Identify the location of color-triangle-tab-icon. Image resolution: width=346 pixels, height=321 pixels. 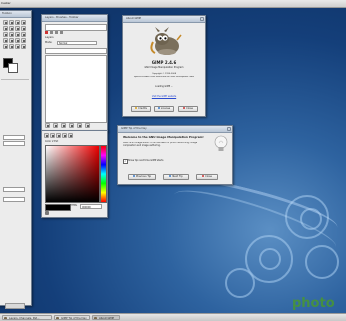
(52, 135).